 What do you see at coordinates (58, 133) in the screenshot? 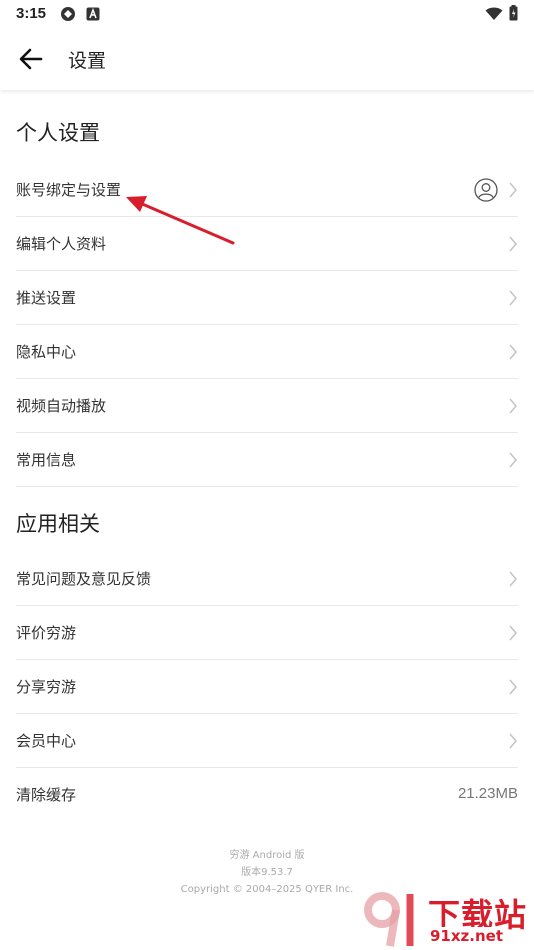
I see `section-title-personal: 个人设置` at bounding box center [58, 133].